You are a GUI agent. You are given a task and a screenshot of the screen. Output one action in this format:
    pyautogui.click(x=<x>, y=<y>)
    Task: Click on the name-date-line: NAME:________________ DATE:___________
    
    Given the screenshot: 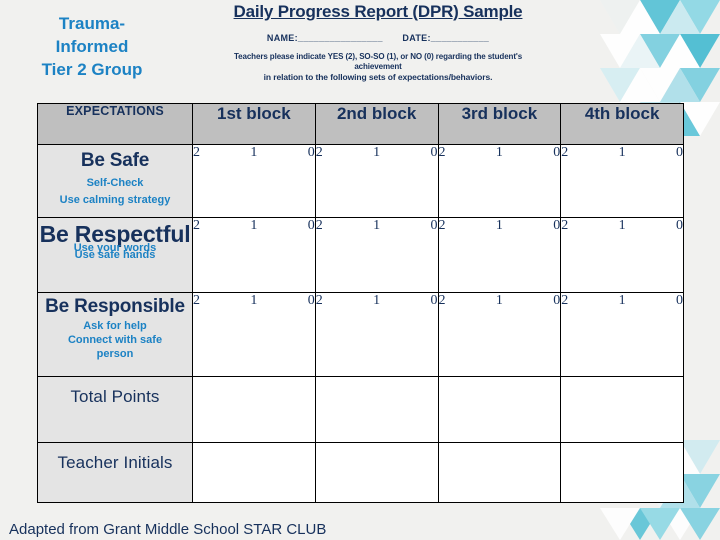 What is the action you would take?
    pyautogui.click(x=378, y=38)
    